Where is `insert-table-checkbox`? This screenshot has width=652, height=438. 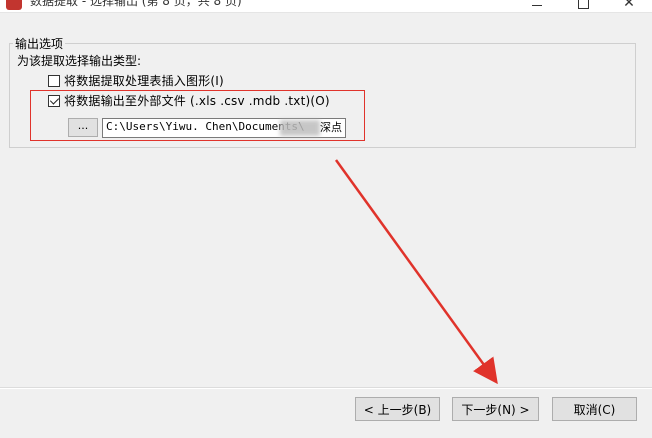 insert-table-checkbox is located at coordinates (54, 80).